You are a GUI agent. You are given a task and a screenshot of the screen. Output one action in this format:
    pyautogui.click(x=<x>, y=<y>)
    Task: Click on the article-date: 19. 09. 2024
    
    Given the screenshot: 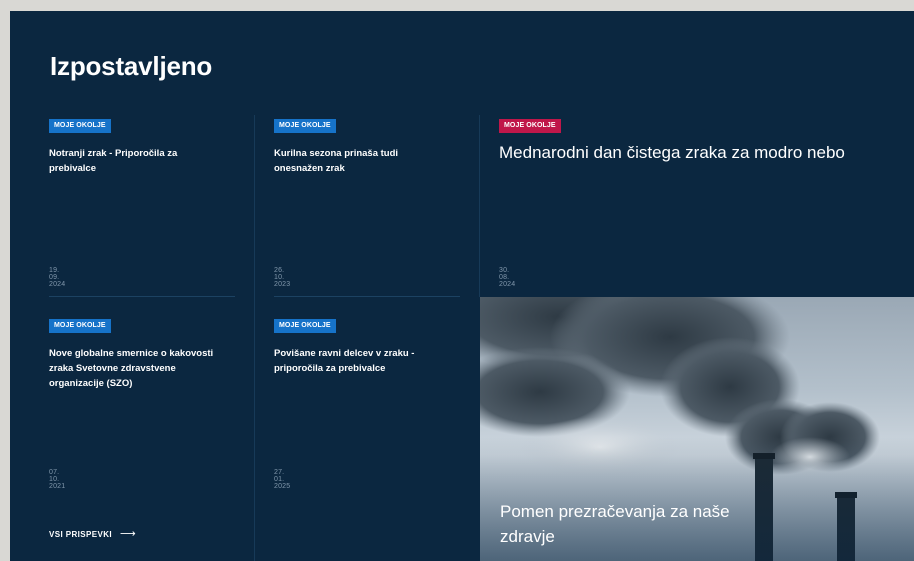 What is the action you would take?
    pyautogui.click(x=57, y=277)
    